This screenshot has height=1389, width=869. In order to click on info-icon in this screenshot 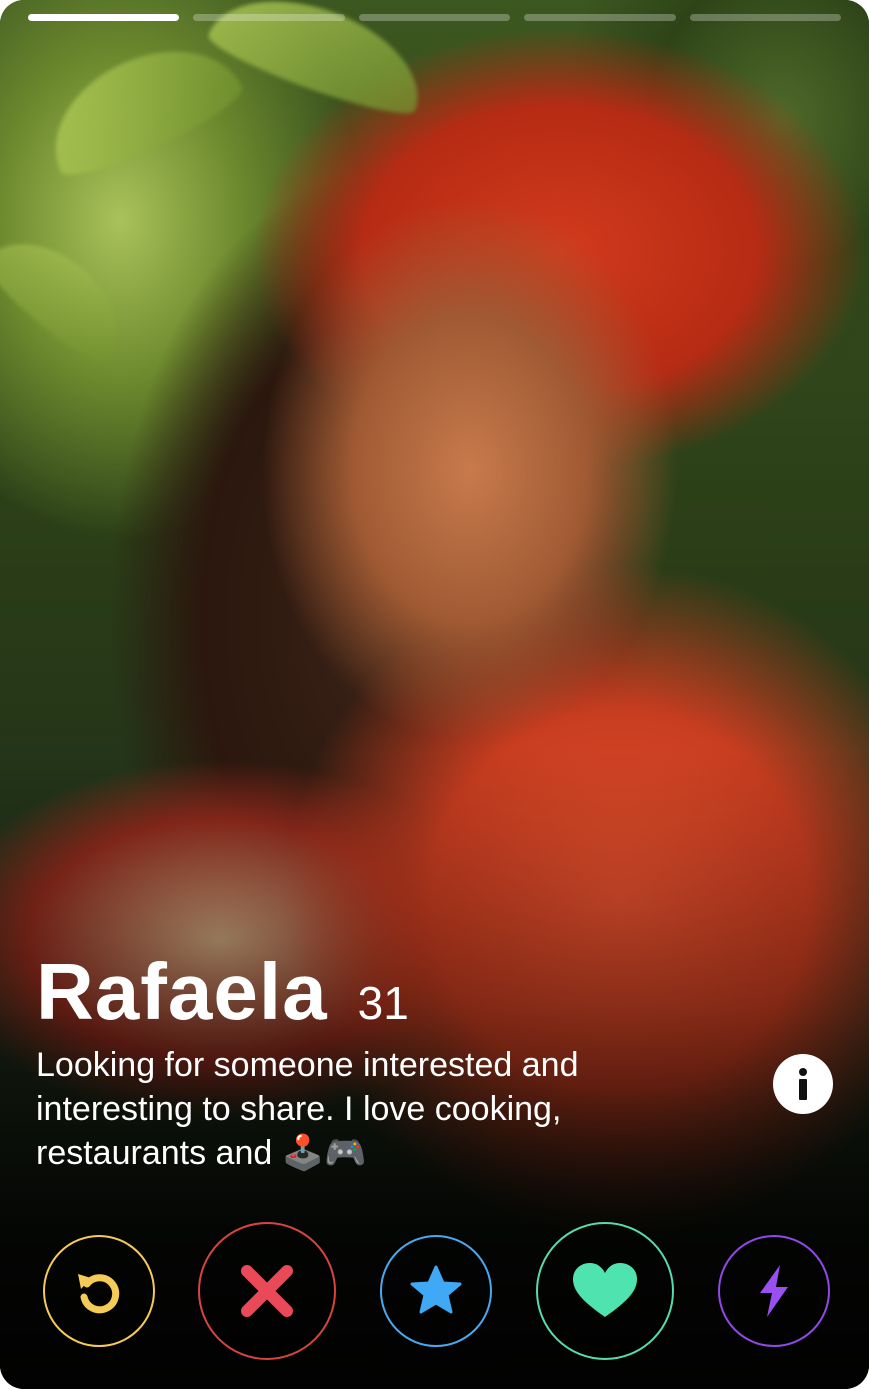, I will do `click(803, 1084)`.